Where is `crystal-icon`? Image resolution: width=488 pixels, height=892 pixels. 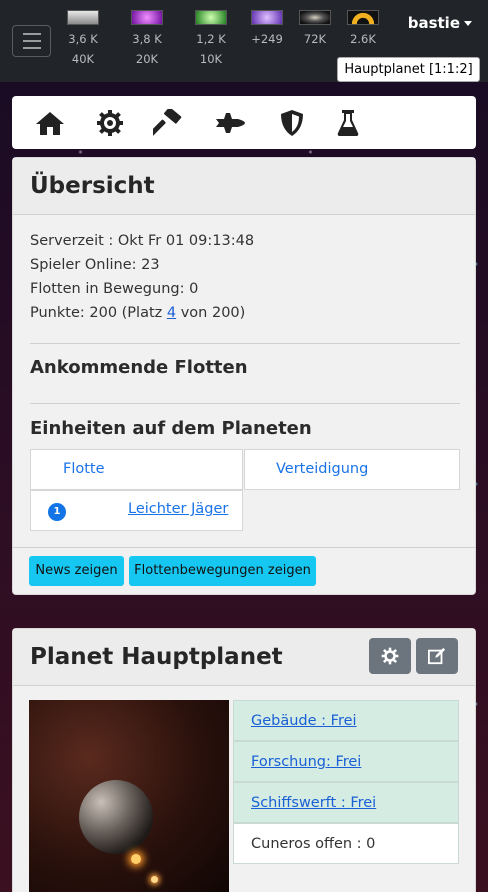
crystal-icon is located at coordinates (147, 17).